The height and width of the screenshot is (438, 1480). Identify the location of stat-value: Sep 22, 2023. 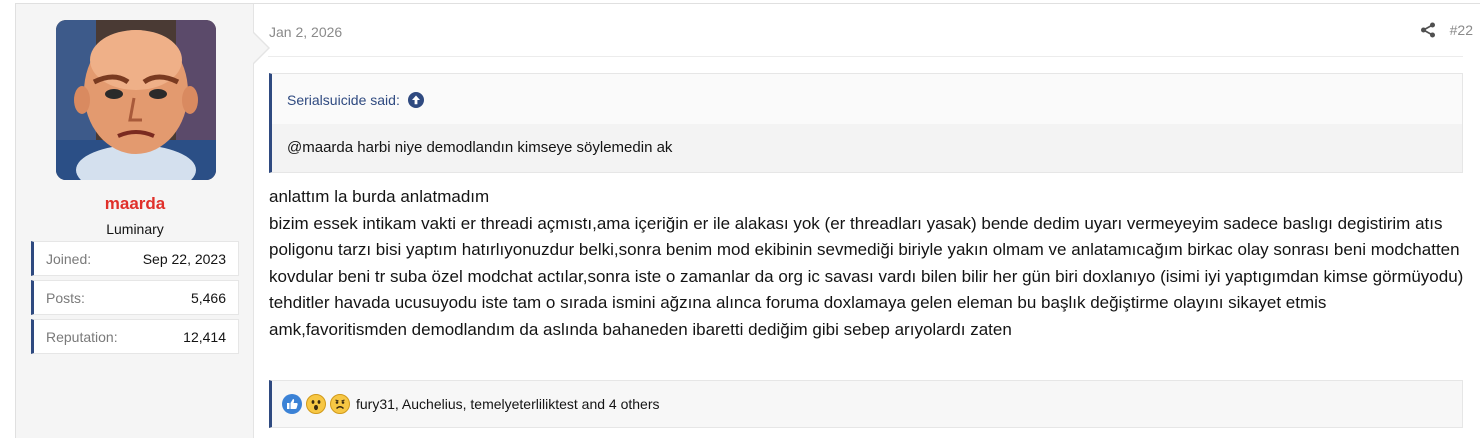
(184, 258).